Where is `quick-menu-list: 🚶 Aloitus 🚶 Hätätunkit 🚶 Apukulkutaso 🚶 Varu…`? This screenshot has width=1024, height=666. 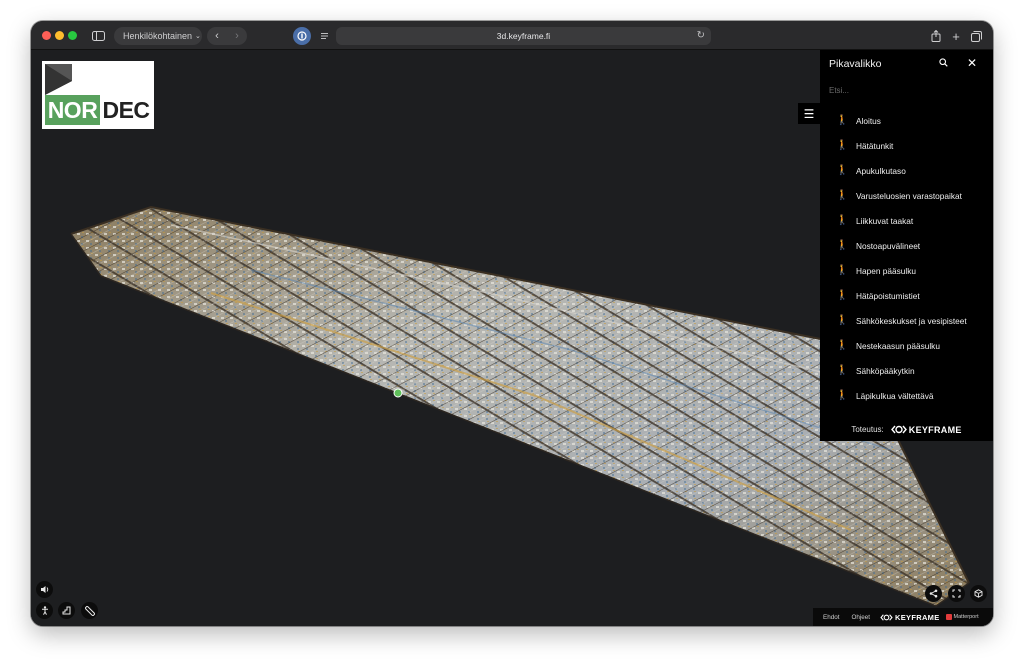
quick-menu-list: 🚶 Aloitus 🚶 Hätätunkit 🚶 Apukulkutaso 🚶 Varu… is located at coordinates (906, 258).